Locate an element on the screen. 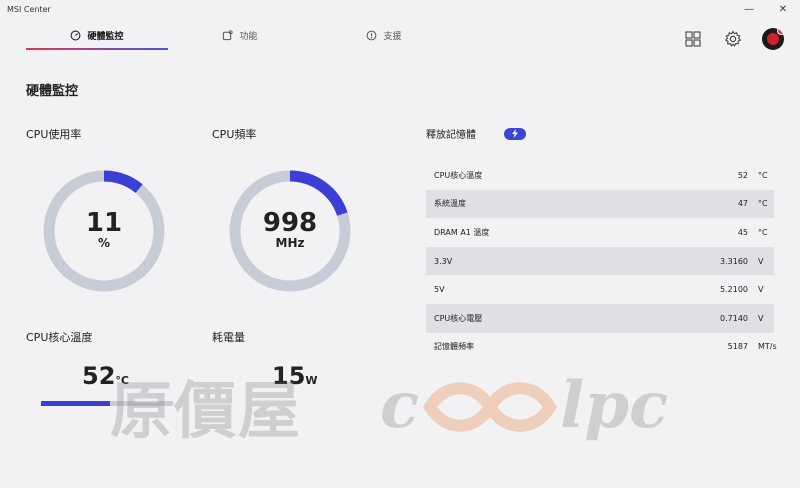 The width and height of the screenshot is (800, 488). sensor-name: 記憶體頻率 is located at coordinates (454, 347).